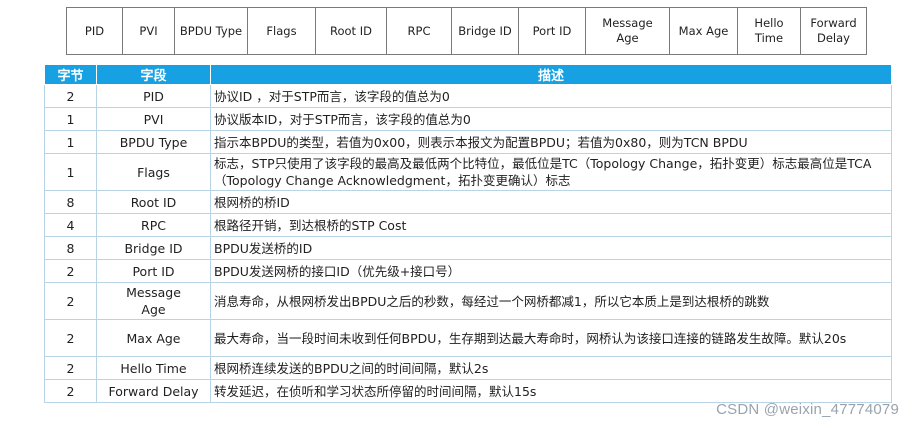  I want to click on strip-field-rpc: RPC, so click(419, 31).